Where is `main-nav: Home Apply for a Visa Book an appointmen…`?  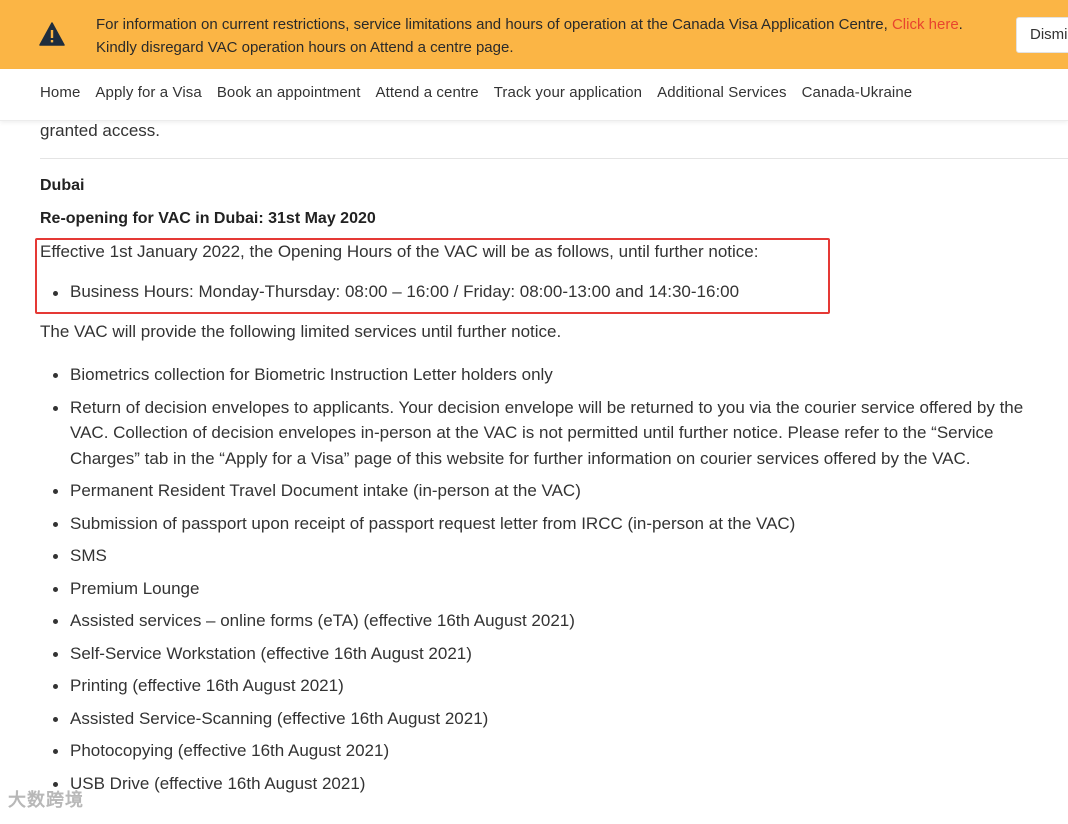 main-nav: Home Apply for a Visa Book an appointmen… is located at coordinates (534, 95).